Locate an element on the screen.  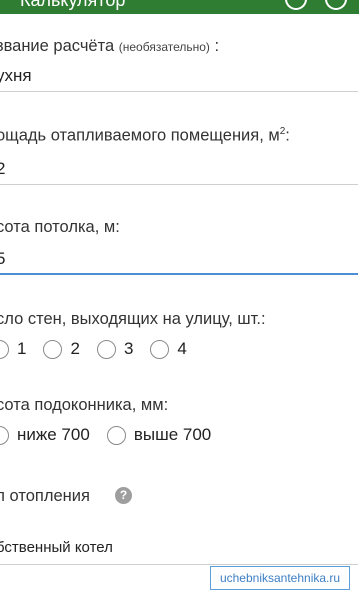
walls-radio-group: 1 2 3 4 is located at coordinates (102, 349).